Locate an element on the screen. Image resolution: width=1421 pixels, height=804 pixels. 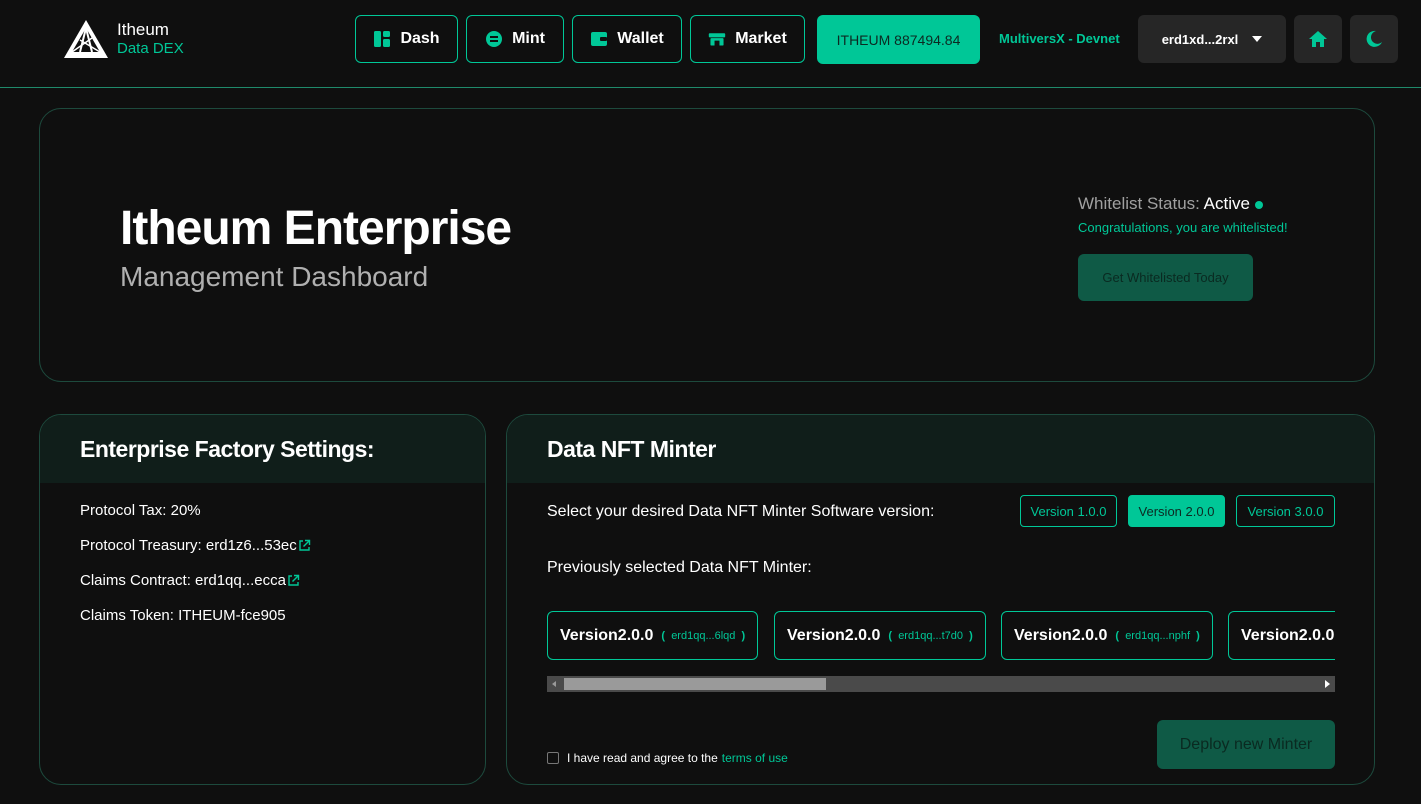
claims-contract-row: Claims Contract: erd1qq...ecca is located at coordinates (282, 588).